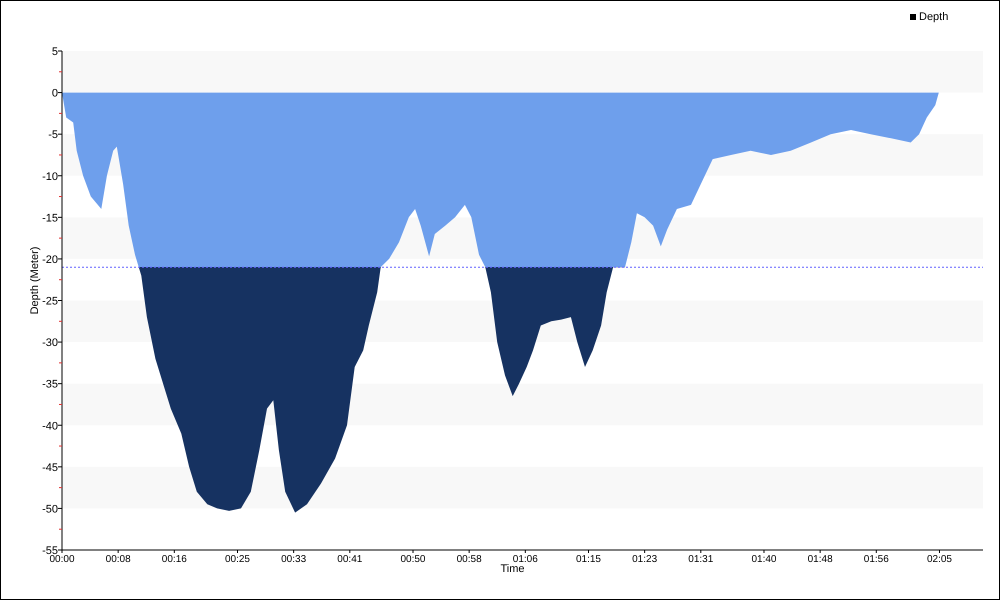  I want to click on y-tick-label: -25, so click(50, 302).